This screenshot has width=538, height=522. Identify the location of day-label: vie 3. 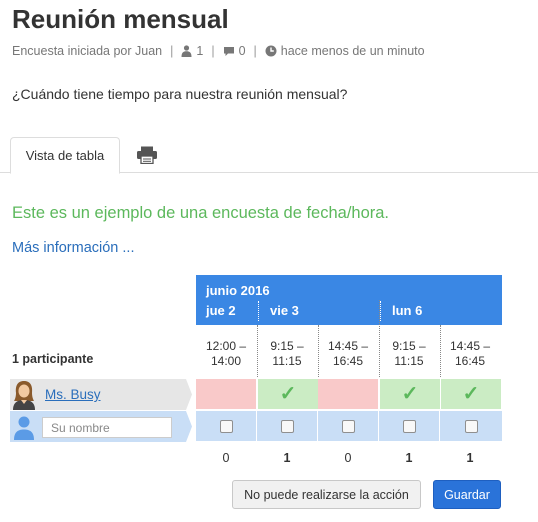
(284, 310).